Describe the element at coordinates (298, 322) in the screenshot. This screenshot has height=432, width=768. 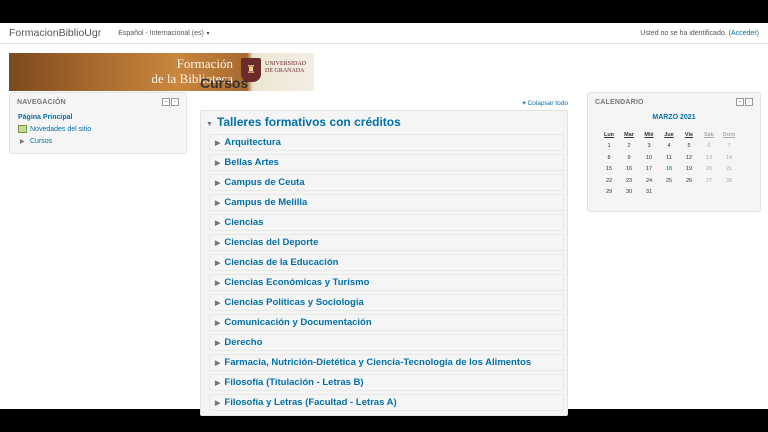
I see `subcategory-label: Comunicación y Documentación` at that location.